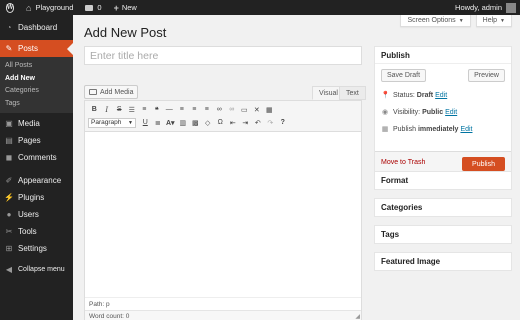  What do you see at coordinates (27, 231) in the screenshot?
I see `sidebar-item-label: Tools` at bounding box center [27, 231].